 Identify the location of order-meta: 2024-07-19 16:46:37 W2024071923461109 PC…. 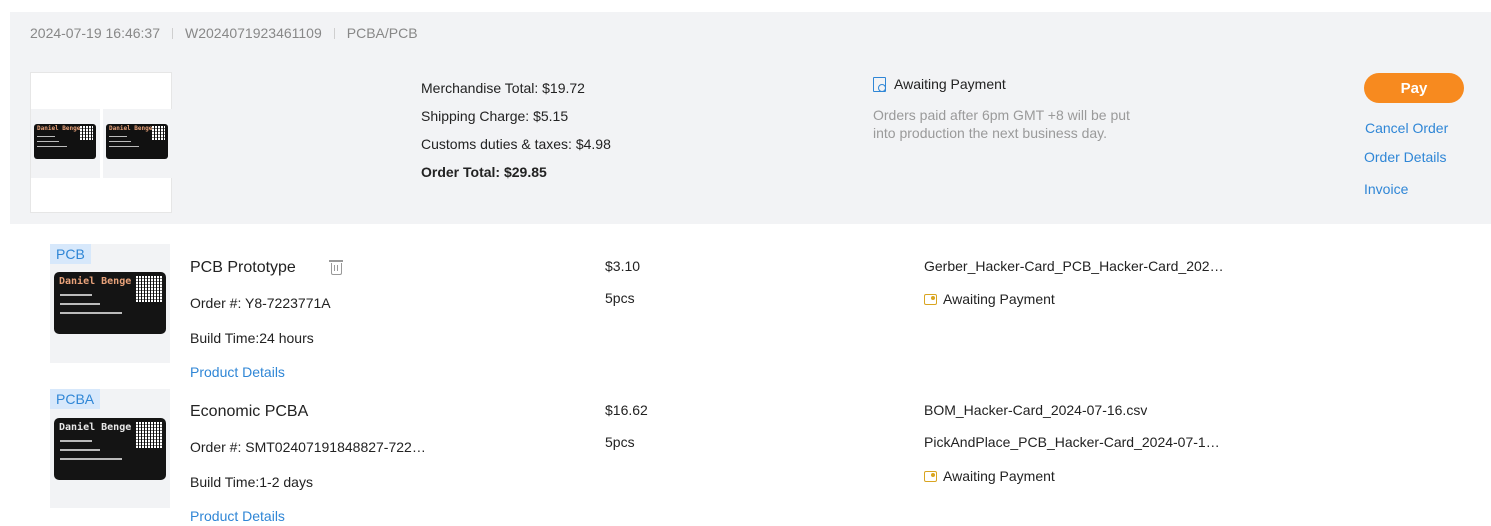
(224, 33).